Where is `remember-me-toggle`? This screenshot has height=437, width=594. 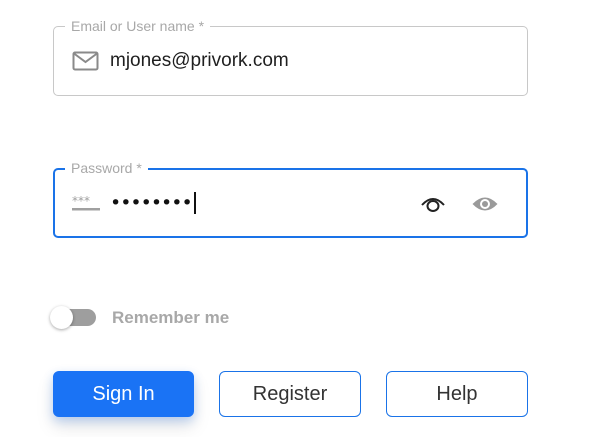
remember-me-toggle is located at coordinates (74, 318).